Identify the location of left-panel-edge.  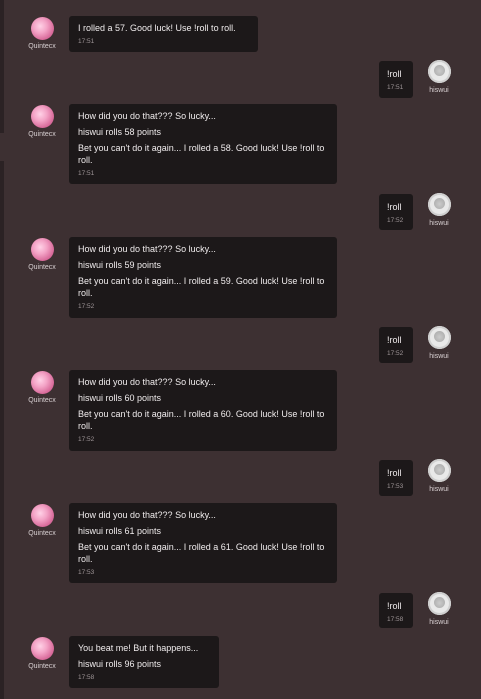
(2, 349).